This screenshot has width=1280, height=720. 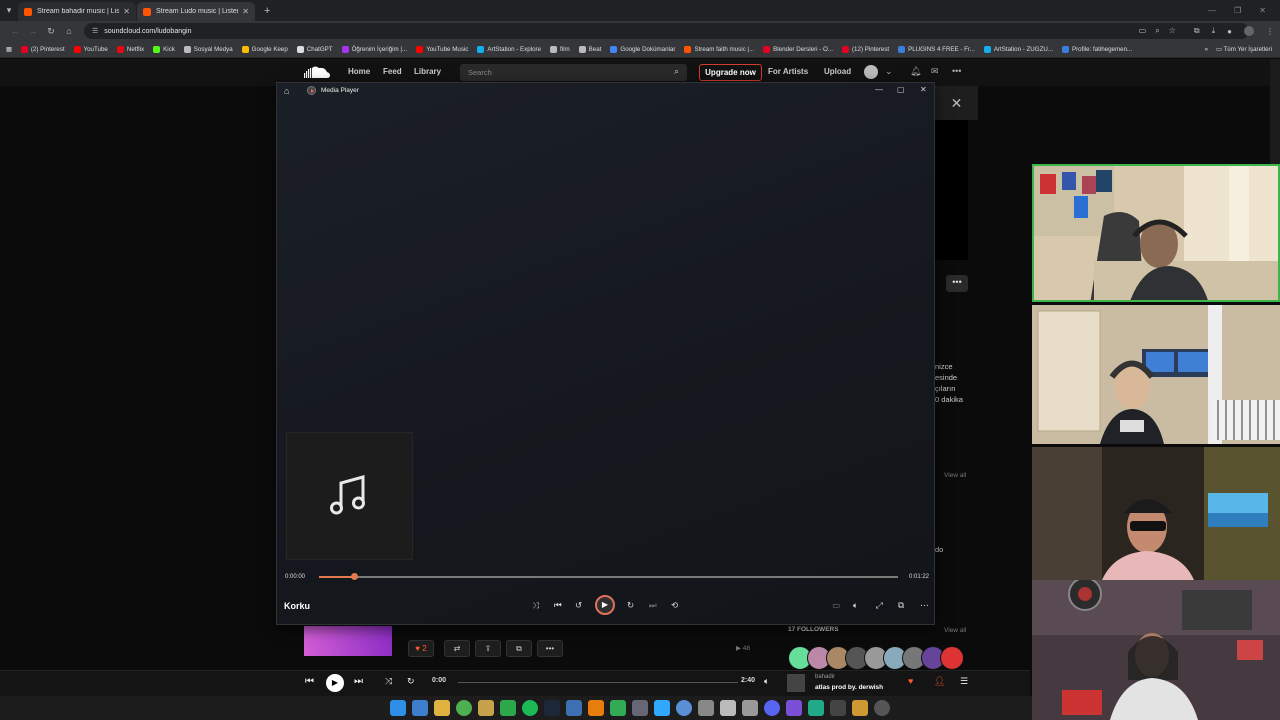 I want to click on new-tab-icon: +, so click(x=267, y=11).